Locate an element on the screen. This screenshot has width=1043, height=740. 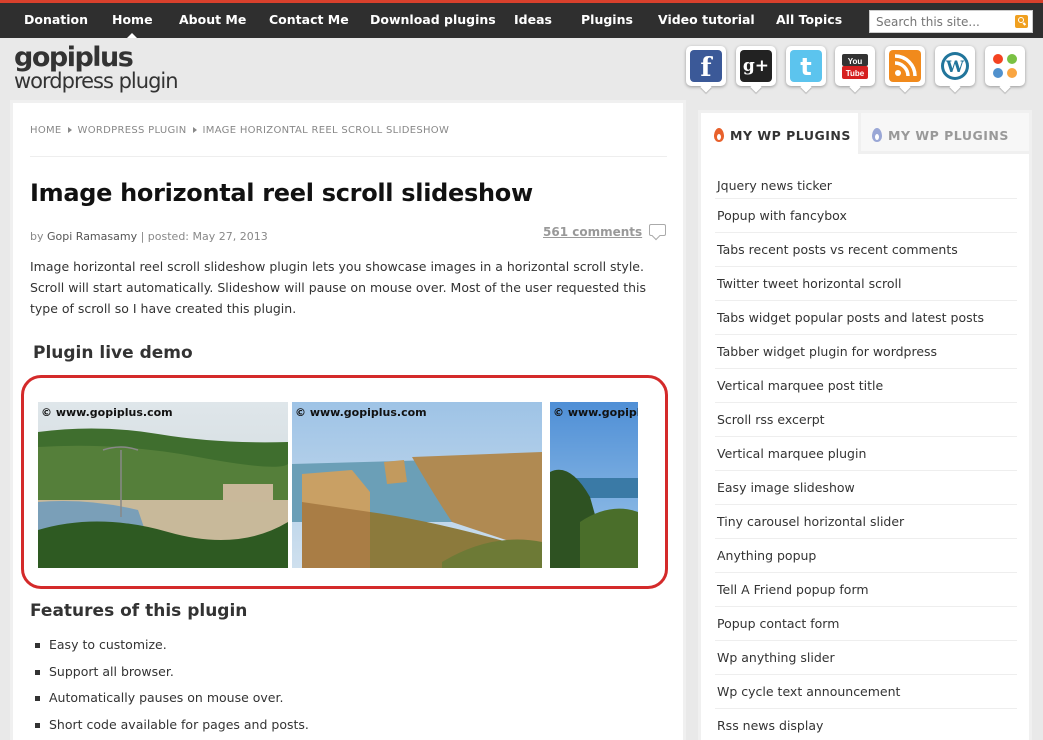
nav-video-tutorial: Video tutorial is located at coordinates (706, 20).